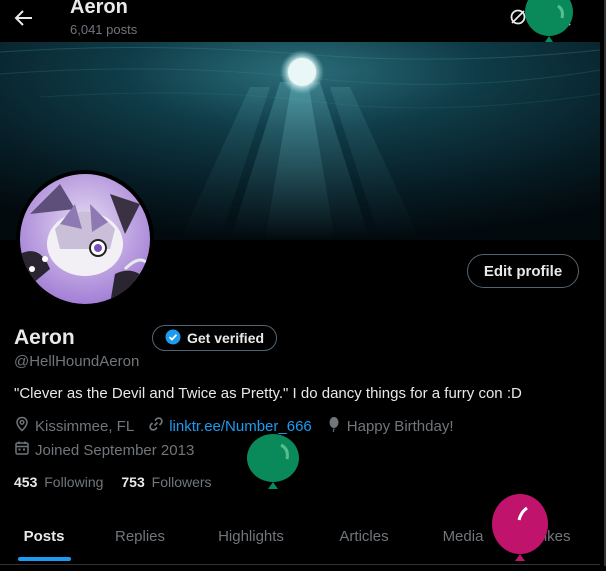  What do you see at coordinates (463, 536) in the screenshot?
I see `tab-media: Media` at bounding box center [463, 536].